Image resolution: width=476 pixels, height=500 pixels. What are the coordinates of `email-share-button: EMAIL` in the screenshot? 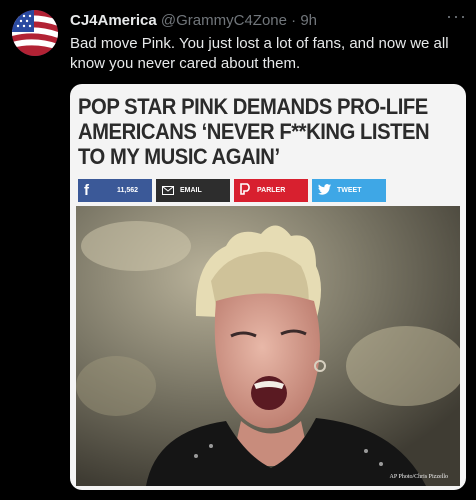 It's located at (193, 190).